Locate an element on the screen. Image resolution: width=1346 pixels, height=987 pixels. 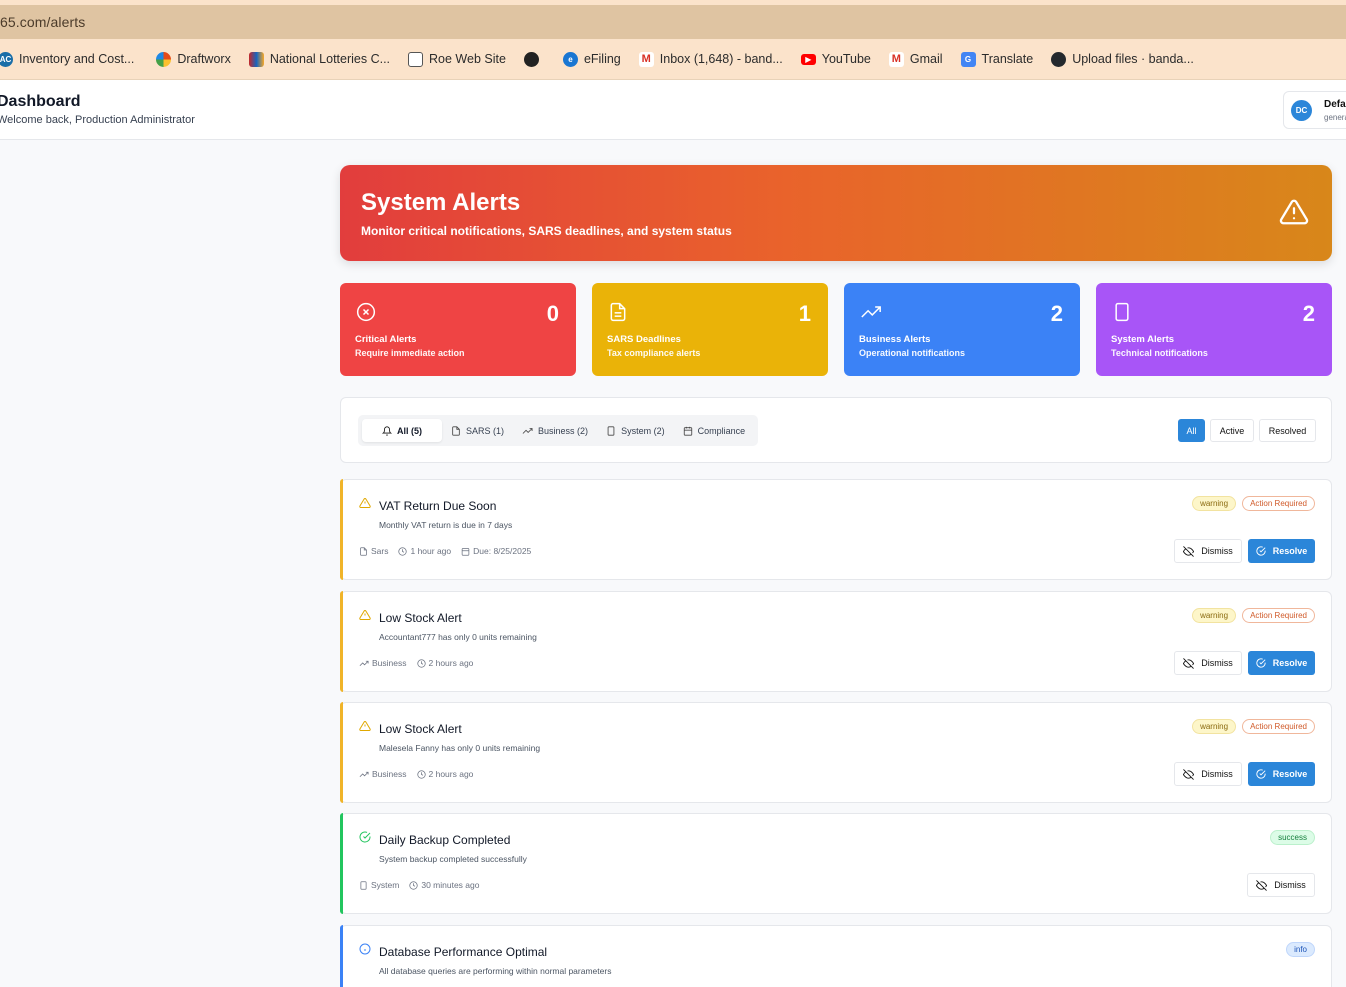
stat-desc: Operational notifications is located at coordinates (912, 353).